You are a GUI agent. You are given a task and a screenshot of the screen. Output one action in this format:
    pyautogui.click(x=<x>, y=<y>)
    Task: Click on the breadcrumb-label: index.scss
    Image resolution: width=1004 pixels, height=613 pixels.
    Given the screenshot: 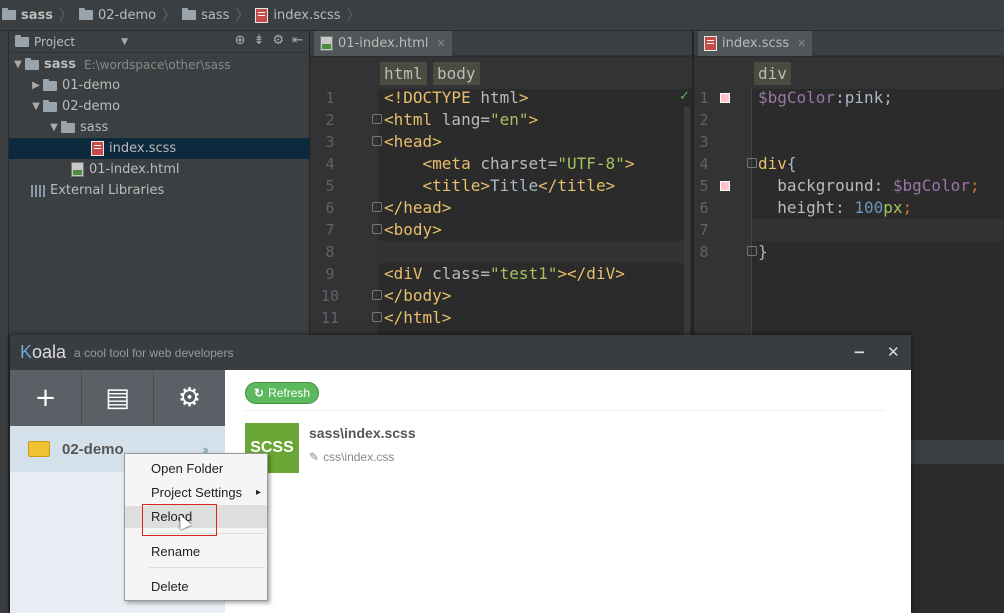 What is the action you would take?
    pyautogui.click(x=307, y=15)
    